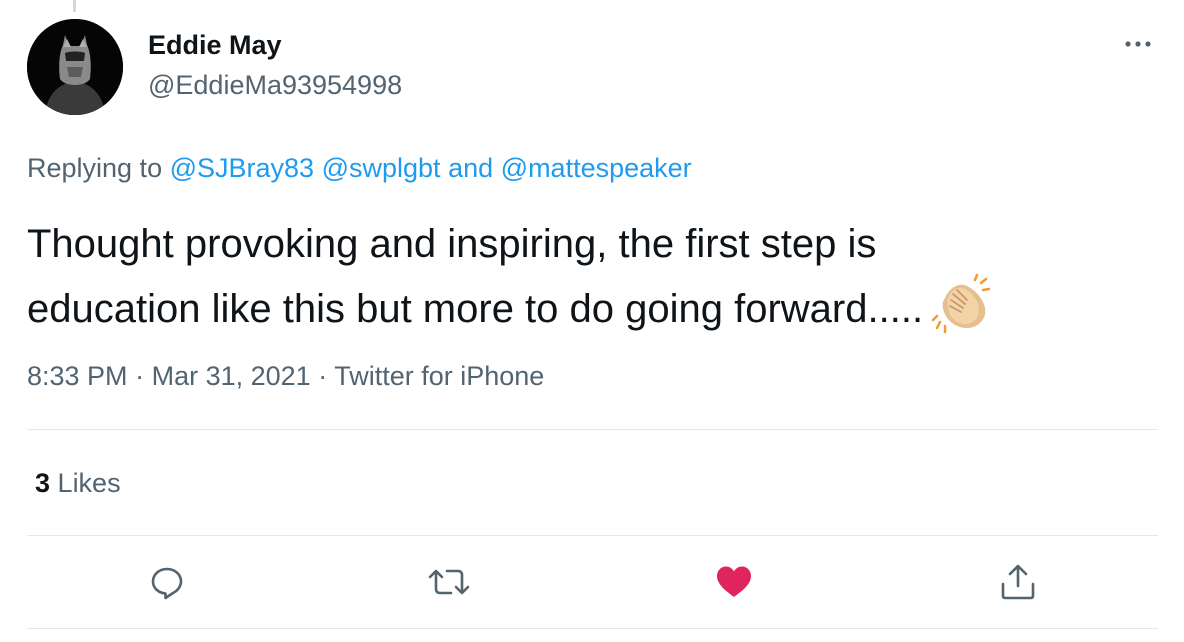 Image resolution: width=1184 pixels, height=642 pixels. I want to click on avatar, so click(75, 67).